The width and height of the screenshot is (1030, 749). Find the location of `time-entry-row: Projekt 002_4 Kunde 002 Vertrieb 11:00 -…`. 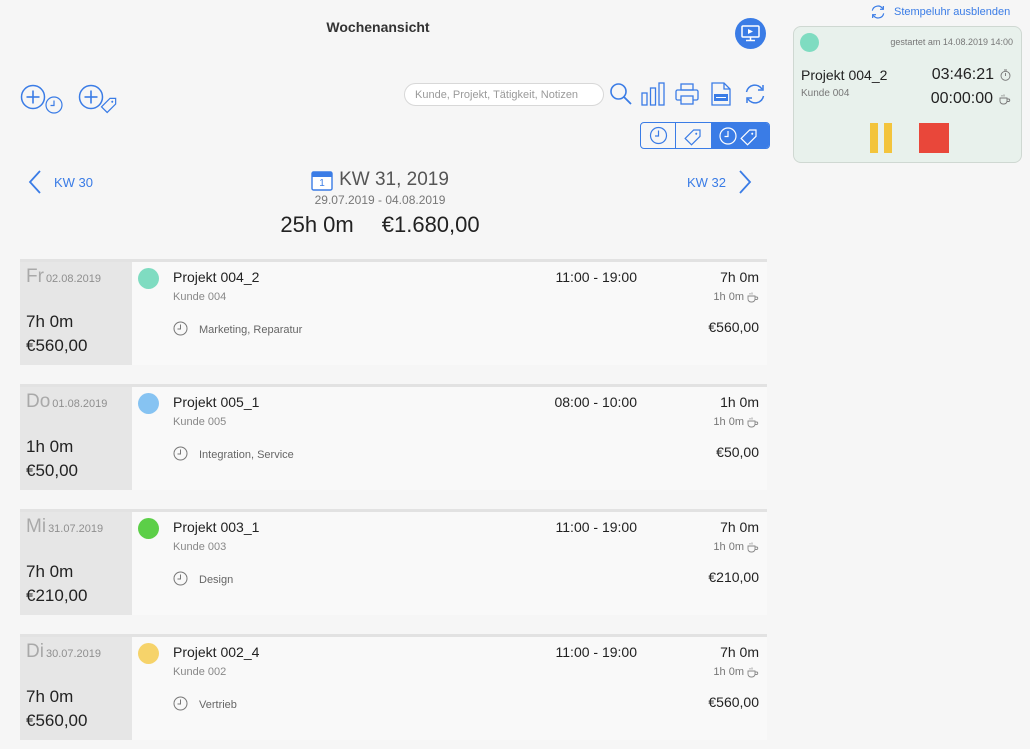

time-entry-row: Projekt 002_4 Kunde 002 Vertrieb 11:00 -… is located at coordinates (449, 688).